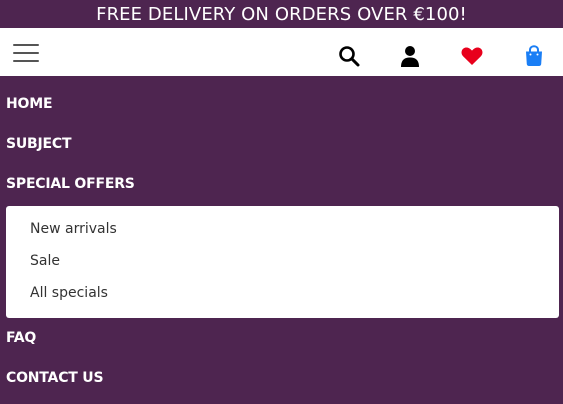 Image resolution: width=563 pixels, height=404 pixels. Describe the element at coordinates (410, 56) in the screenshot. I see `account-icon` at that location.